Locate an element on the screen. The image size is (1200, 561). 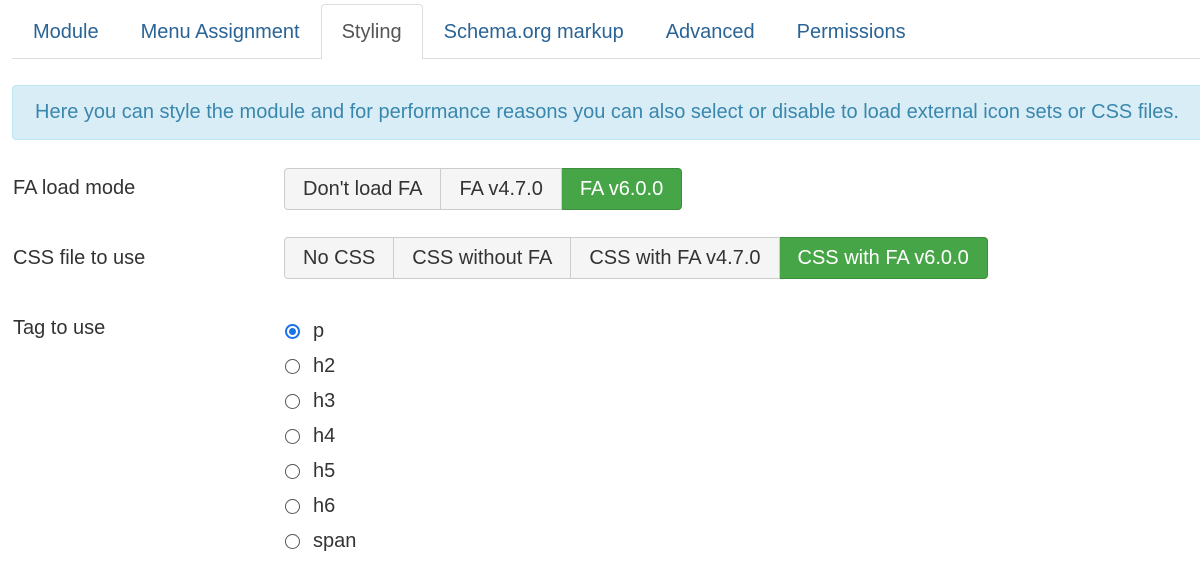
radio-label: h4 is located at coordinates (324, 436).